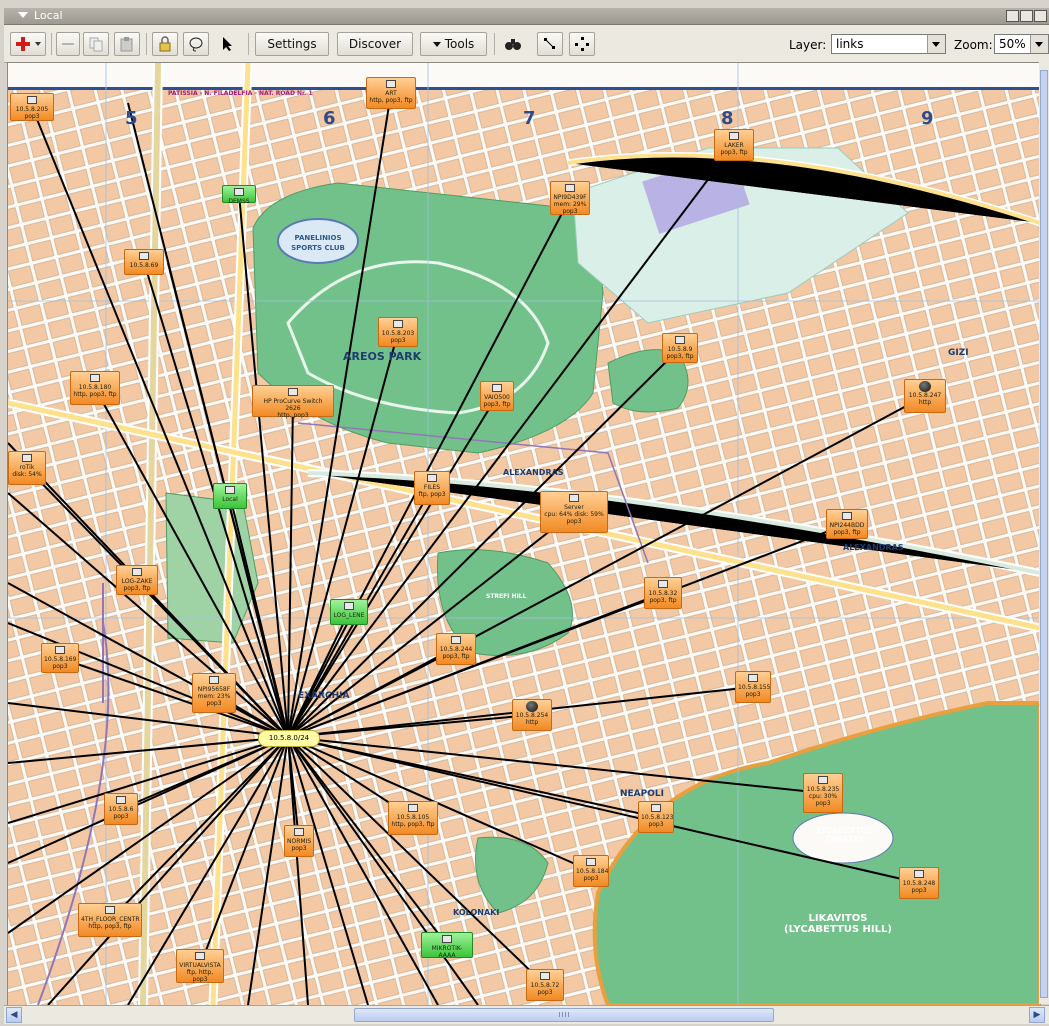 The image size is (1049, 1026). I want to click on layer-select: links, so click(888, 44).